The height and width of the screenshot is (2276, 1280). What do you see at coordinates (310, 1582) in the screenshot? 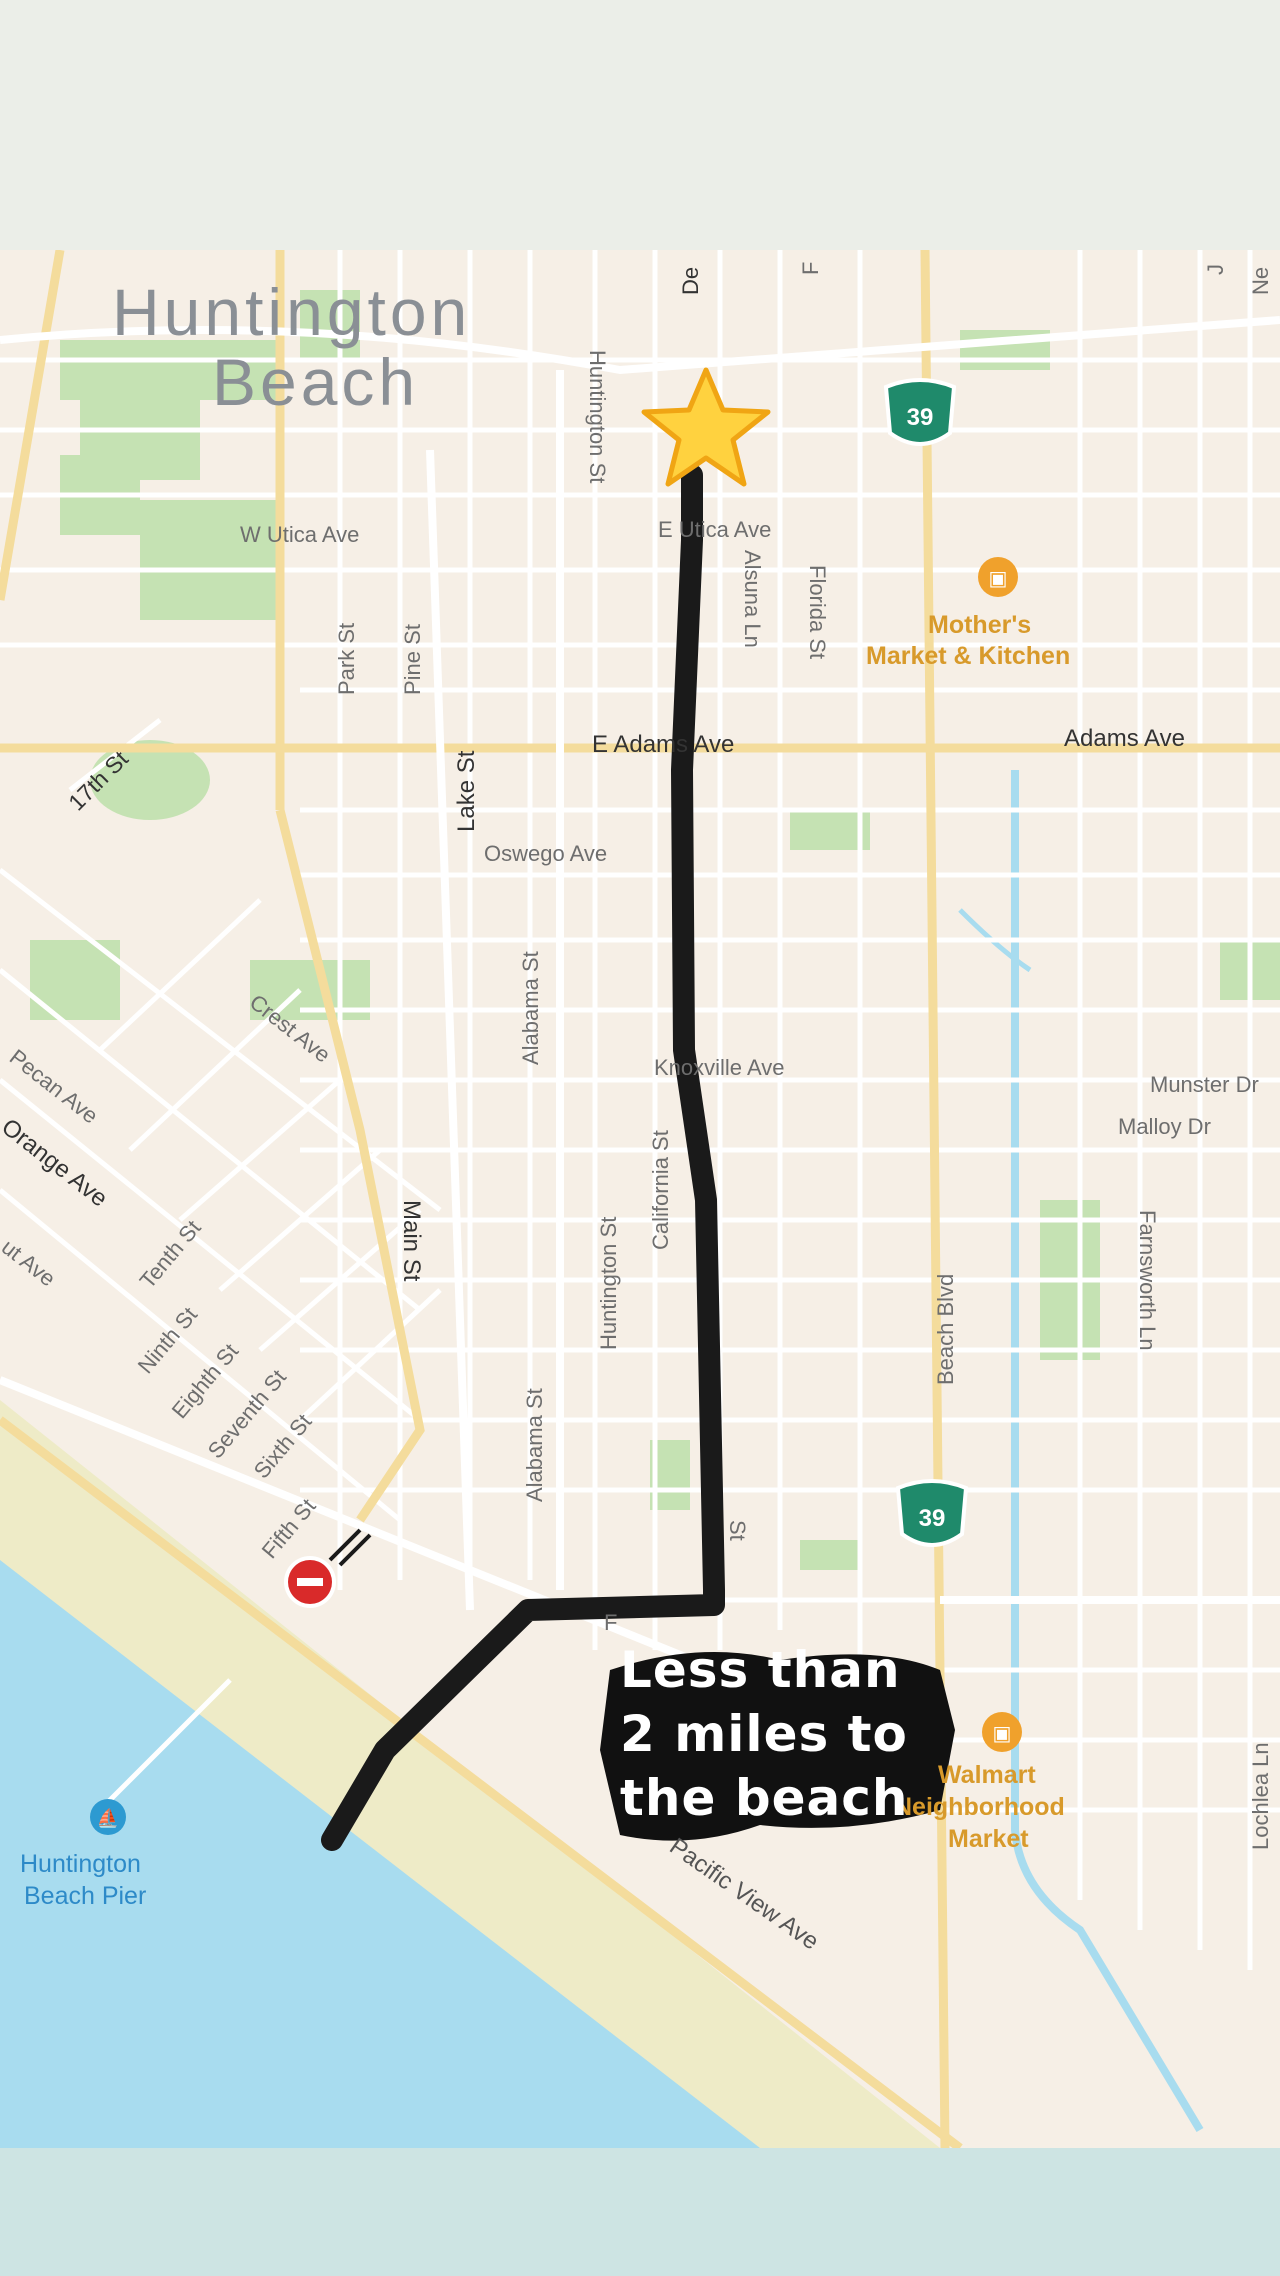
I see `no-entry-icon` at bounding box center [310, 1582].